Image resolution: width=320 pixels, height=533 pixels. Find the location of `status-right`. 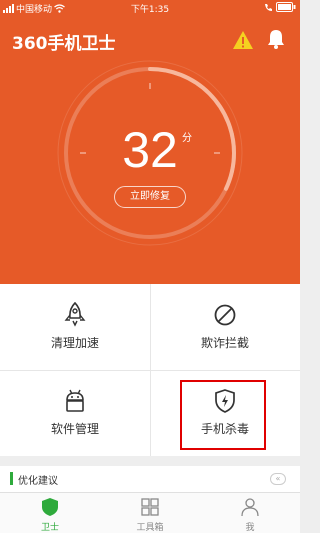

status-right is located at coordinates (280, 7).